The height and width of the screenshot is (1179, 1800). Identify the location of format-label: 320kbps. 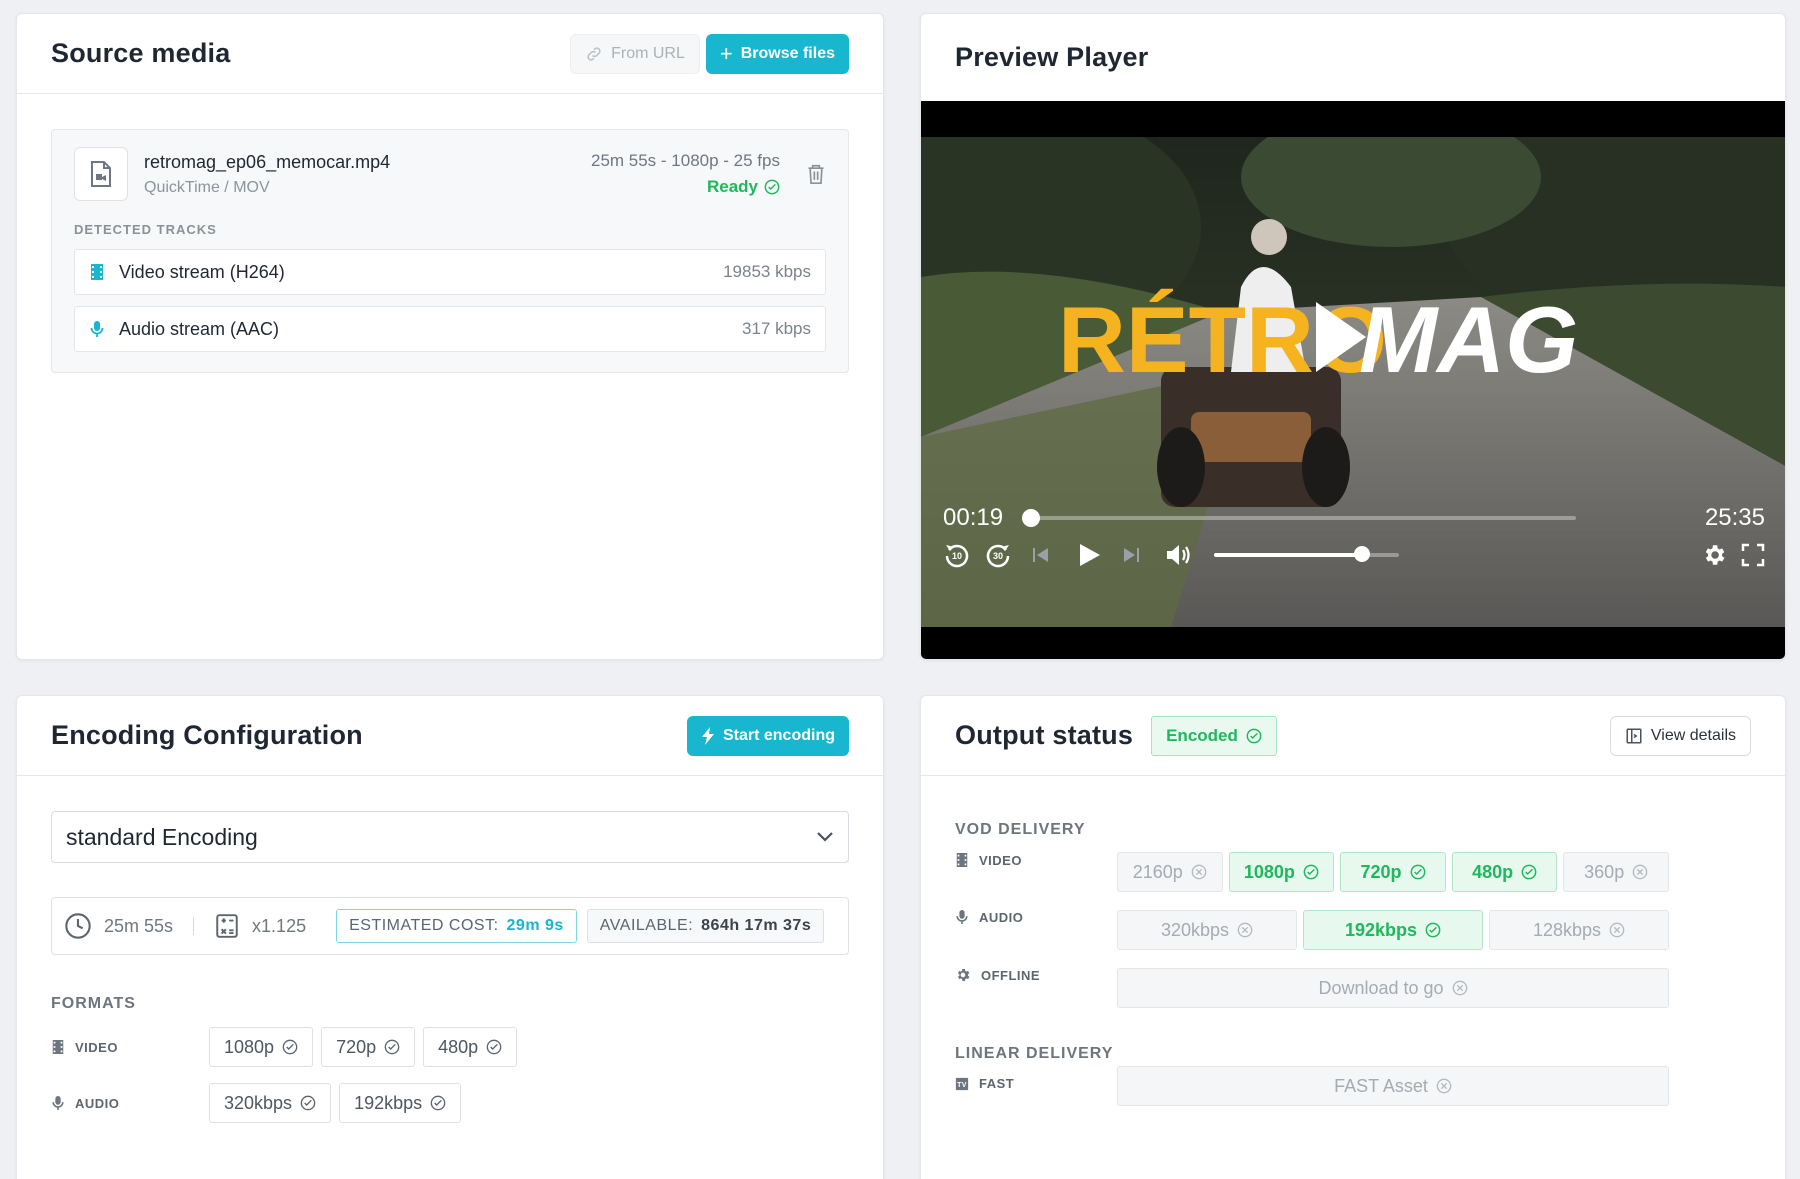
(258, 1102).